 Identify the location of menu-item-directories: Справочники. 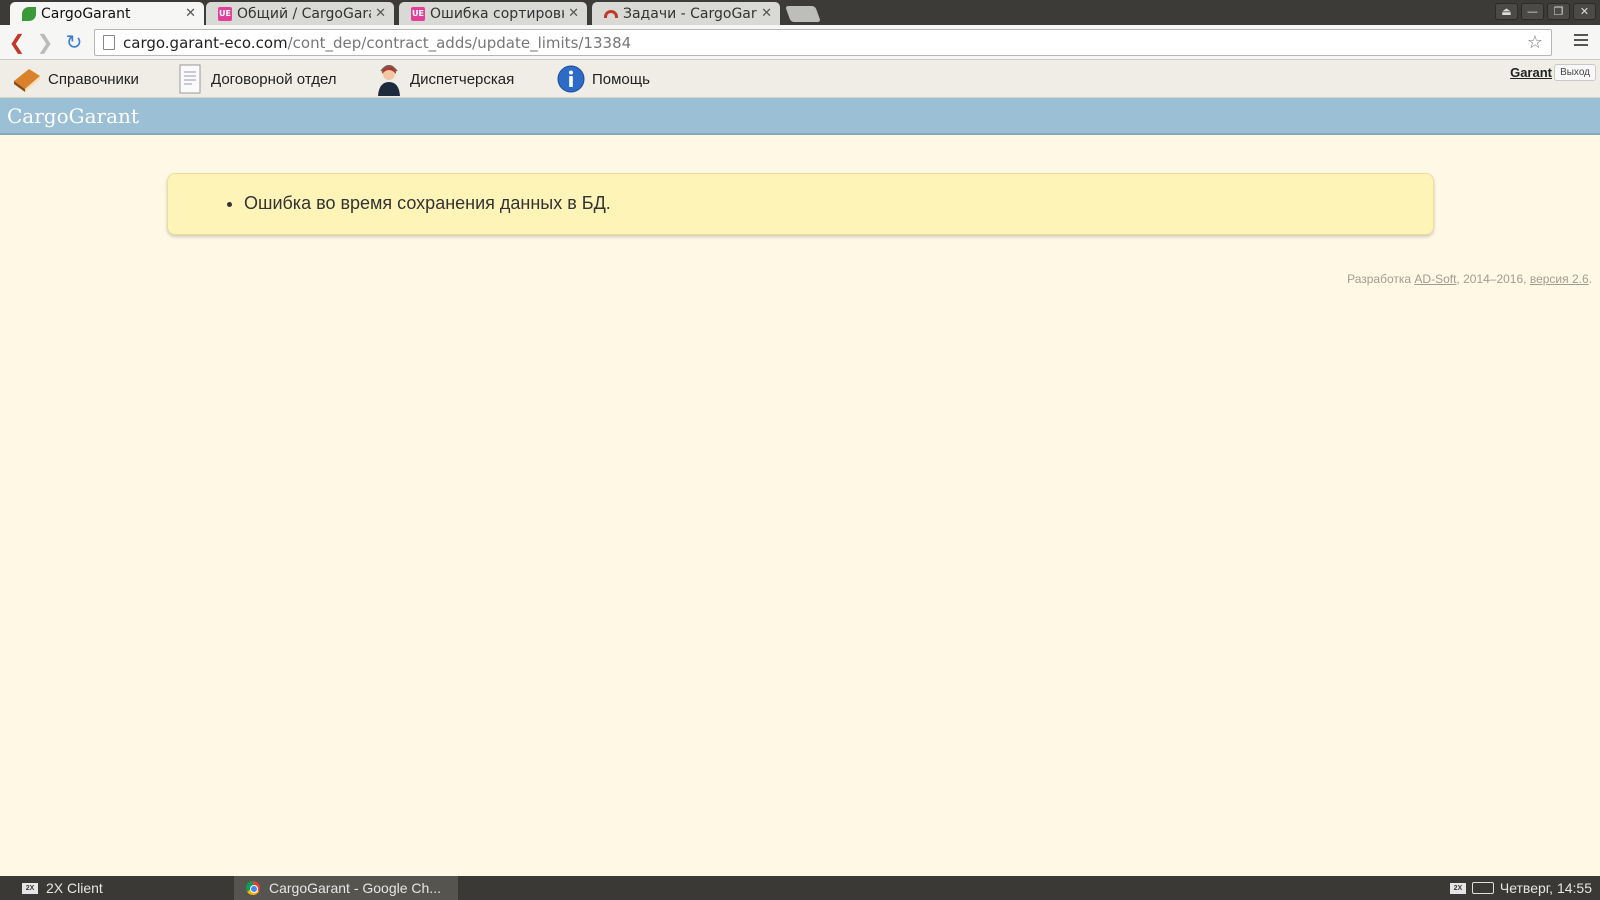
(74, 79).